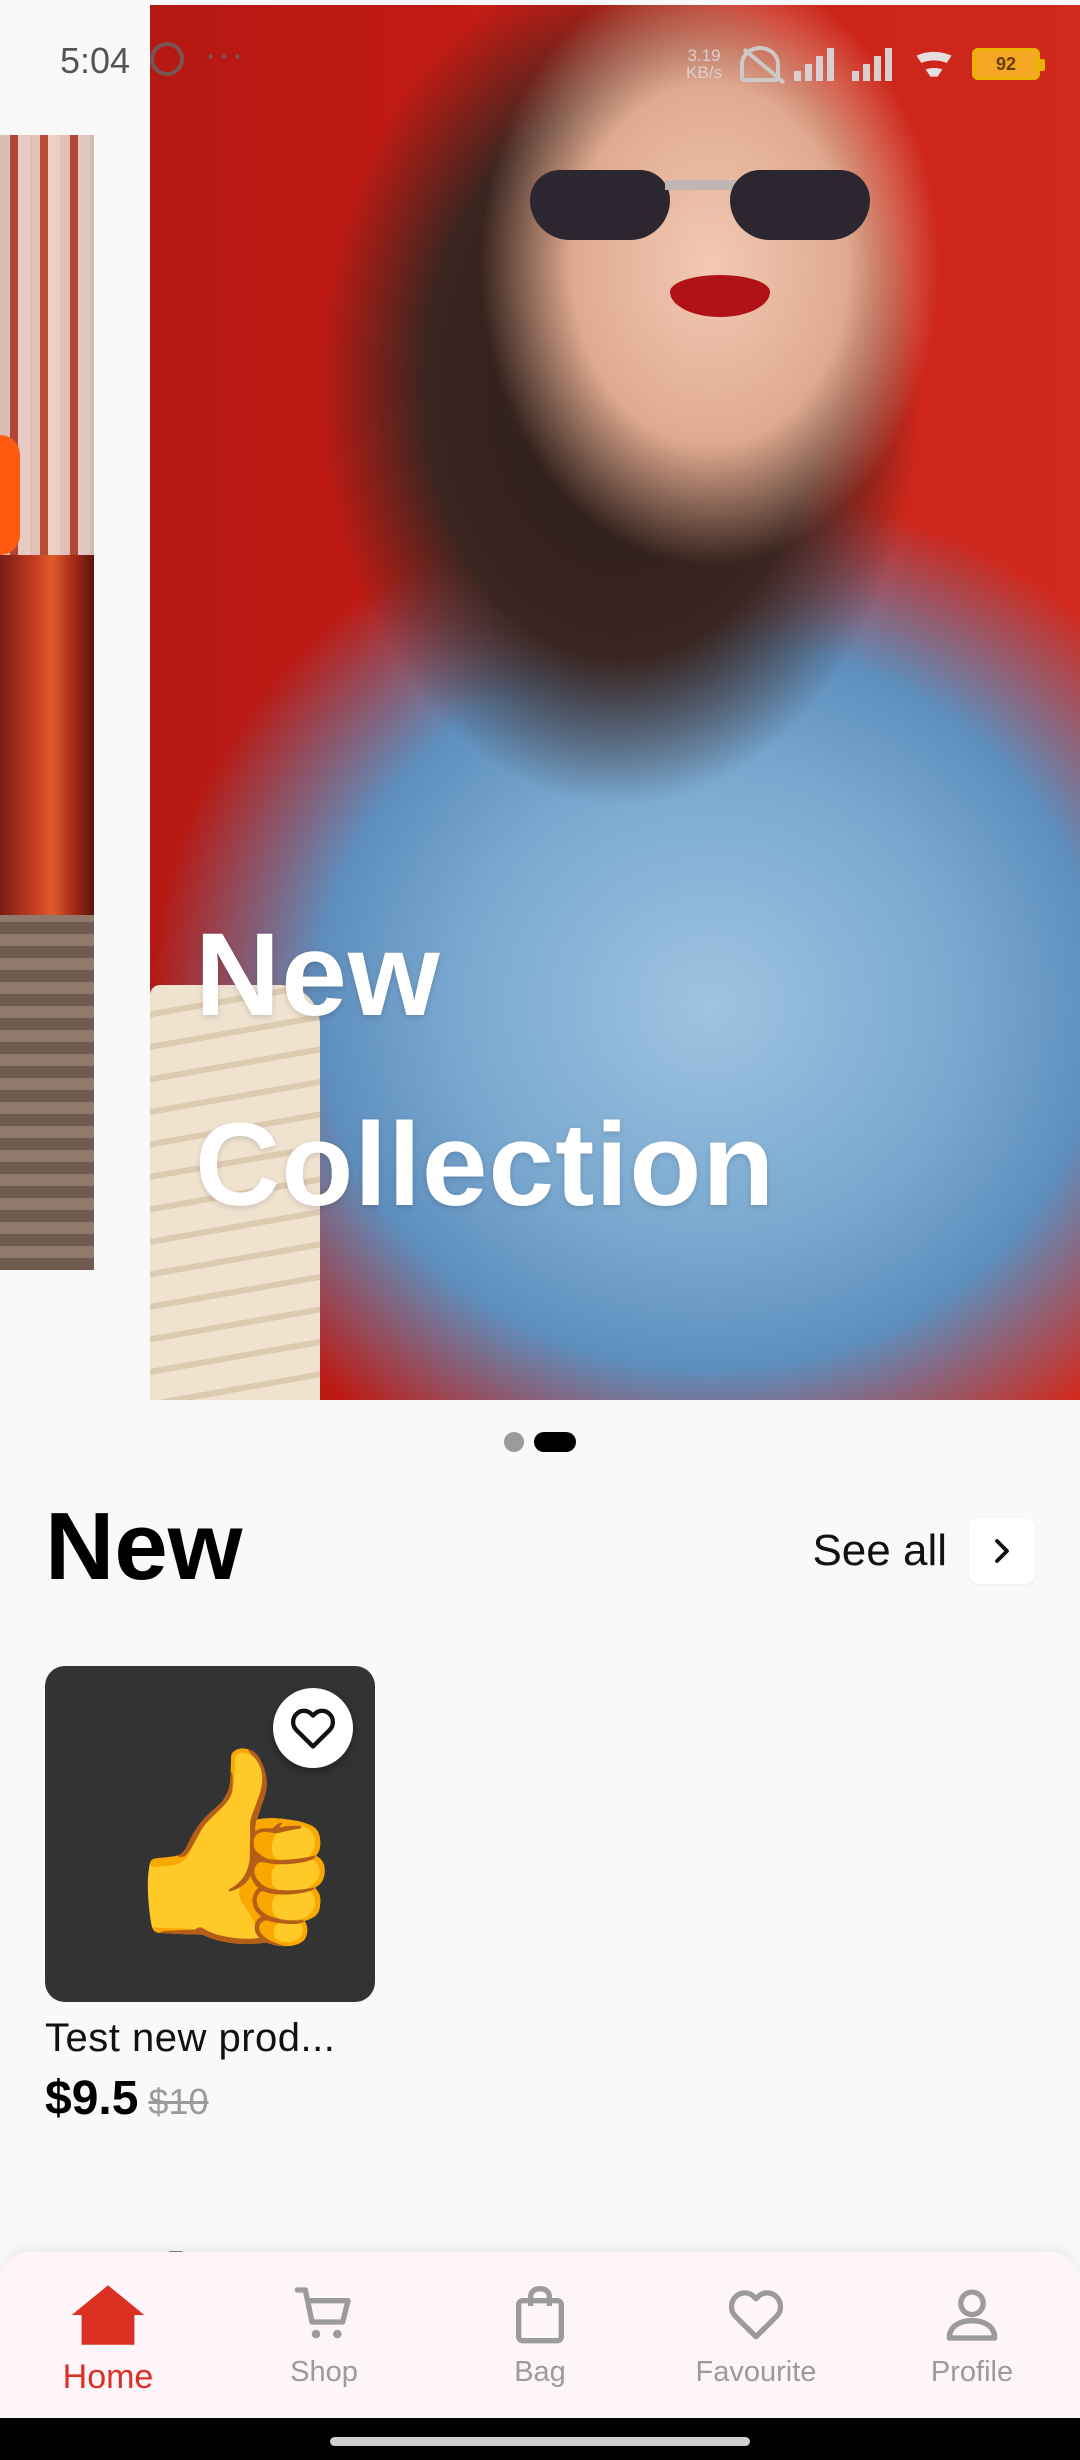  What do you see at coordinates (514, 1442) in the screenshot?
I see `carousel-dot` at bounding box center [514, 1442].